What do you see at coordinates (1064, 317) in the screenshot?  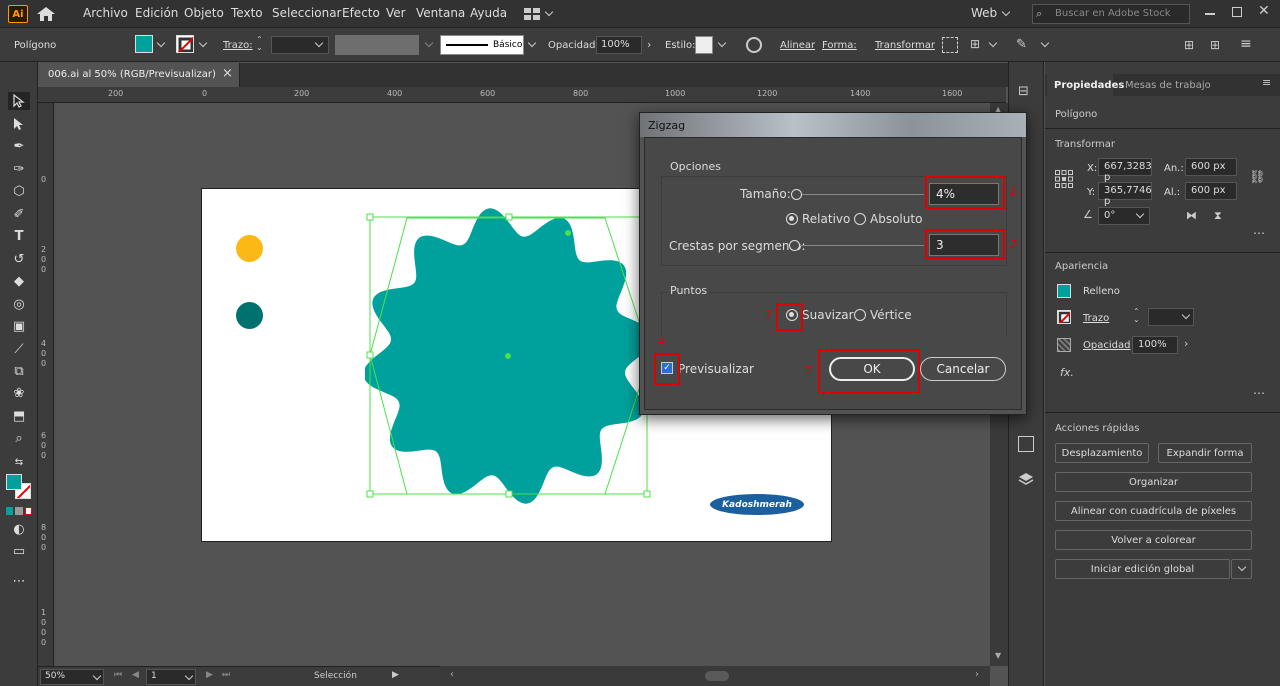 I see `stroke-swatch-panel` at bounding box center [1064, 317].